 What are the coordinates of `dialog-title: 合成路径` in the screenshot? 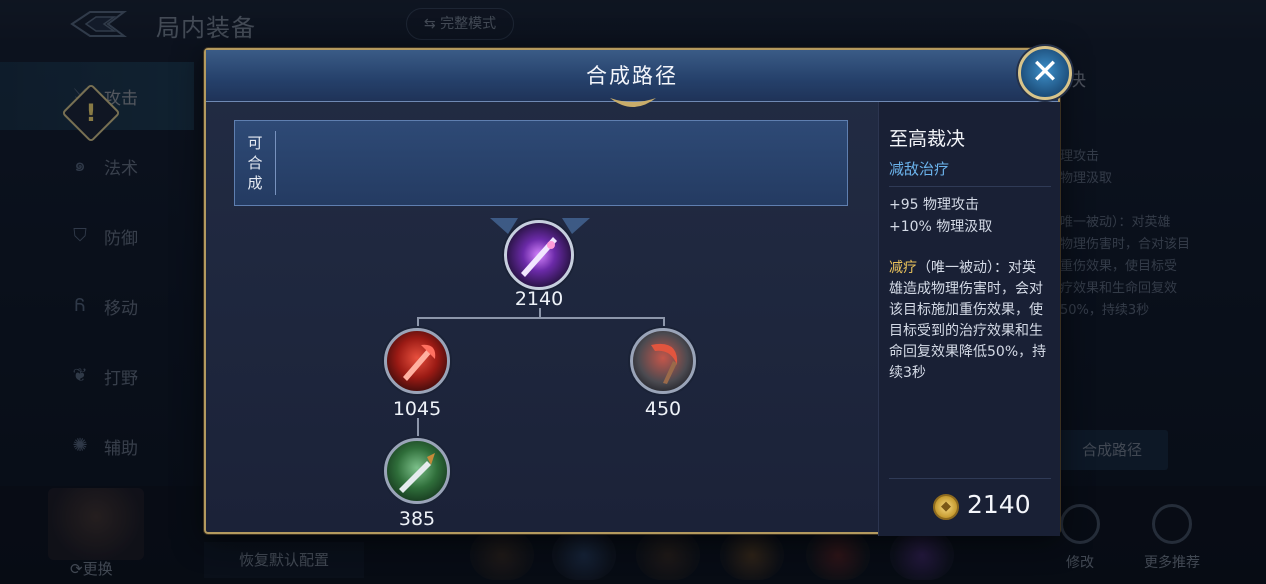 It's located at (632, 76).